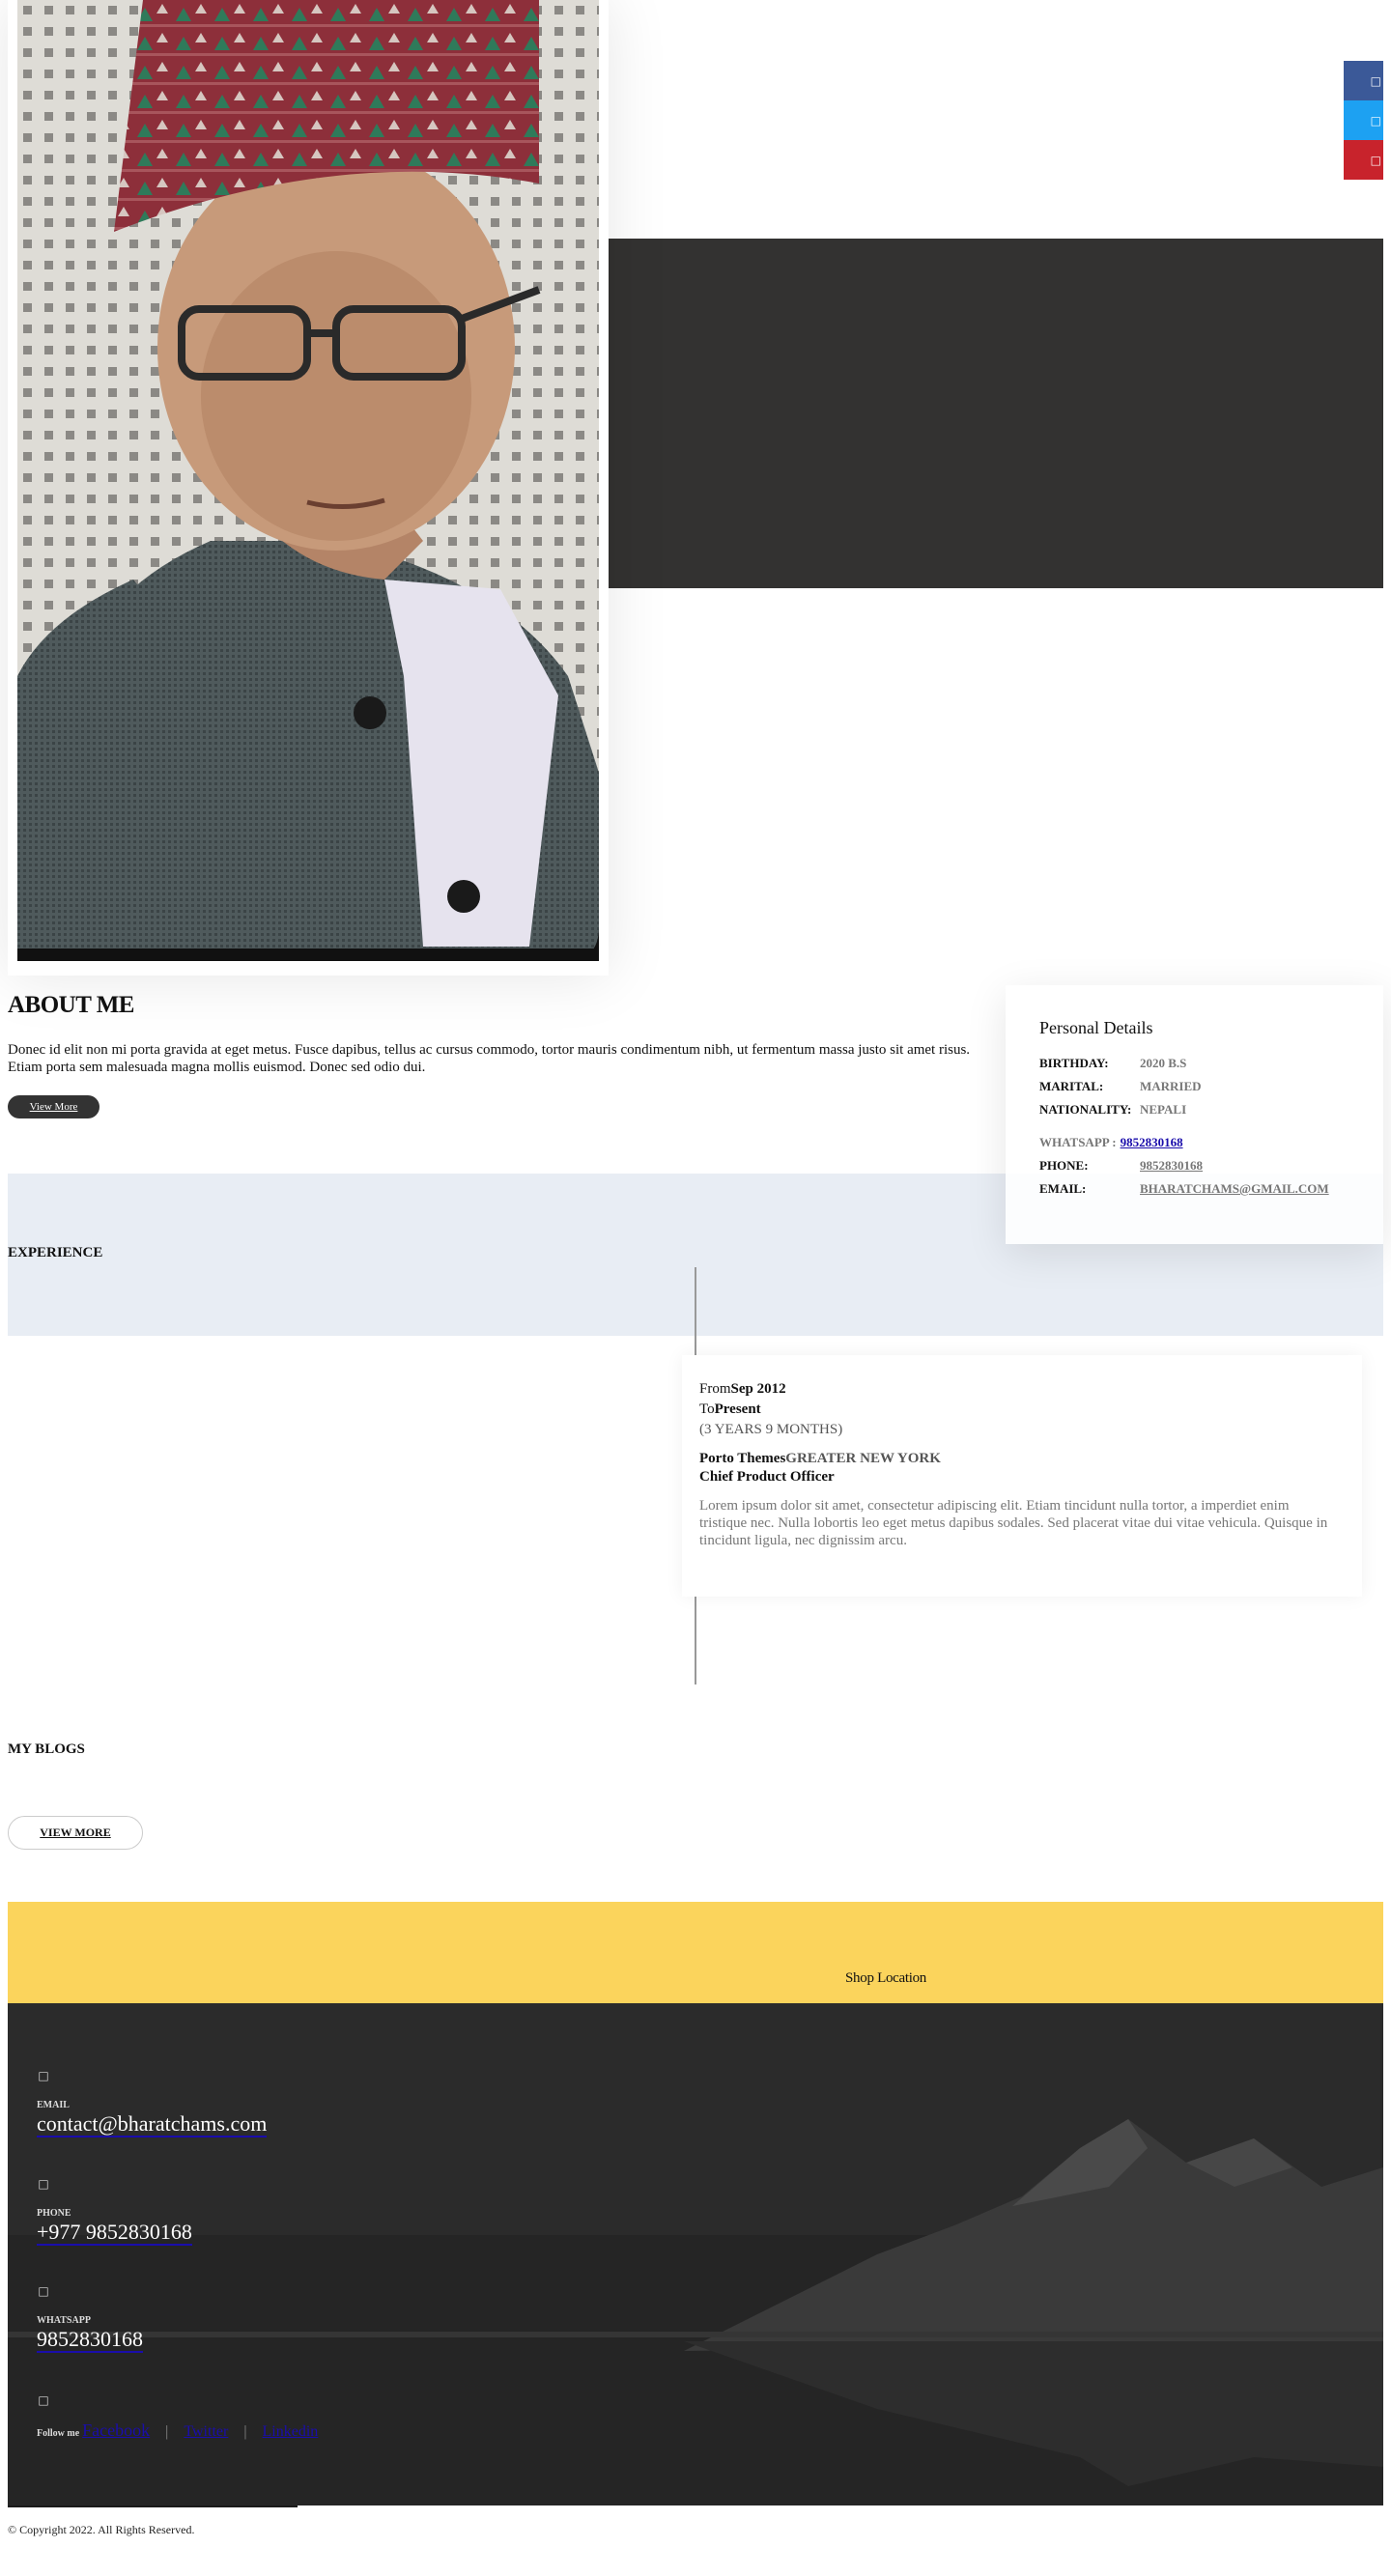 Image resolution: width=1391 pixels, height=2576 pixels. Describe the element at coordinates (71, 1005) in the screenshot. I see `about-title: ABOUT ME` at that location.